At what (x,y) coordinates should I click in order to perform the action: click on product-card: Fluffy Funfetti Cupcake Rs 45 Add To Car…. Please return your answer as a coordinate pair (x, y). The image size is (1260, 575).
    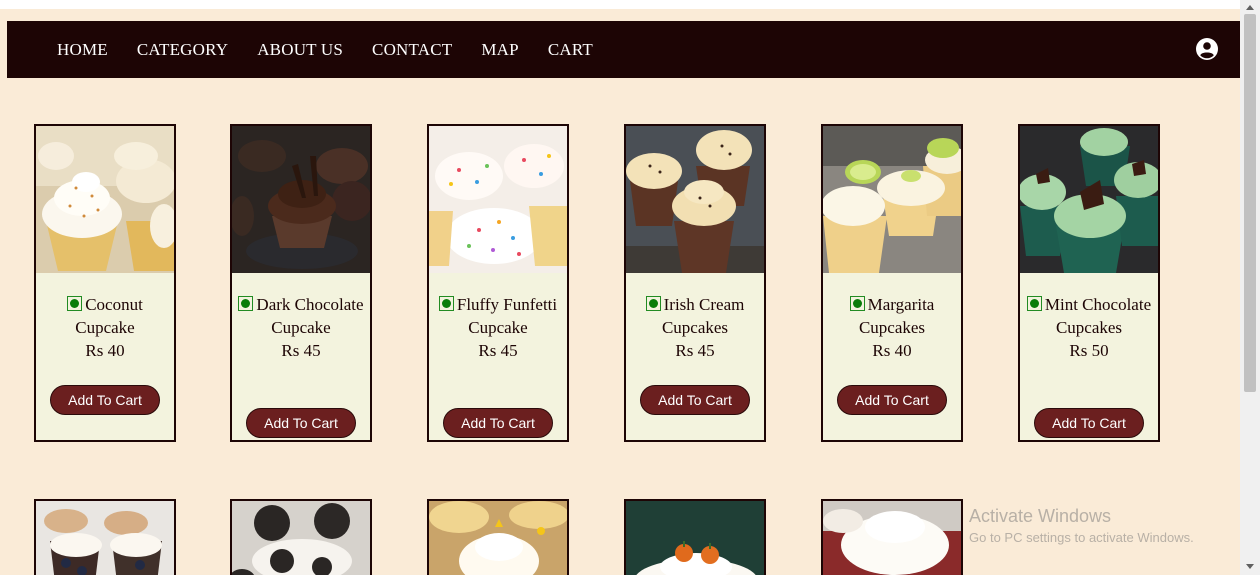
    Looking at the image, I should click on (498, 283).